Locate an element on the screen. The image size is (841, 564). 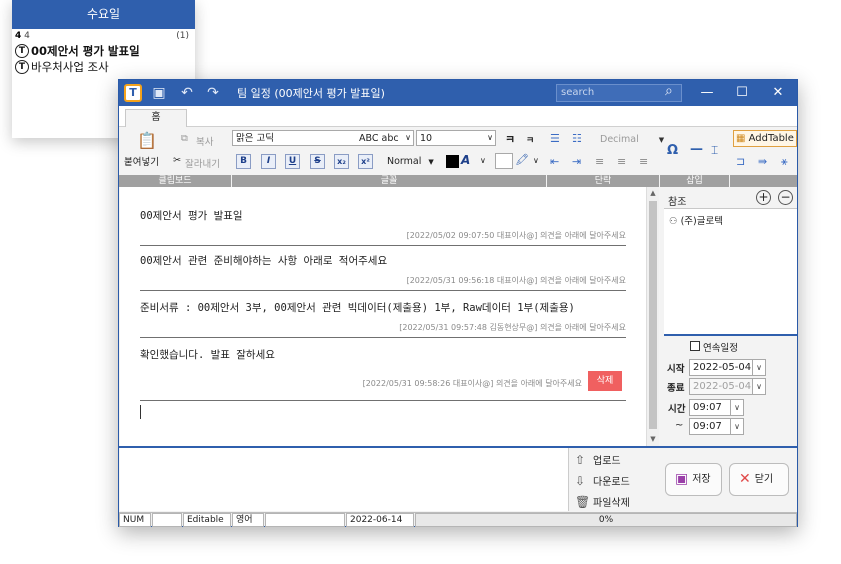
start-time-select: 09:07 ∨ is located at coordinates (716, 407).